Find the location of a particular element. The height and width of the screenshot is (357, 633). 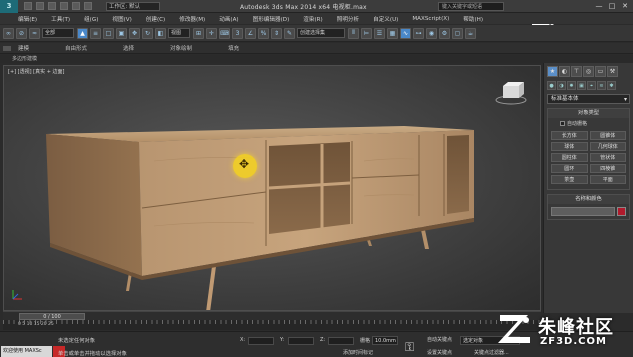

ribbon-tab-populate: 填充 is located at coordinates (233, 48).